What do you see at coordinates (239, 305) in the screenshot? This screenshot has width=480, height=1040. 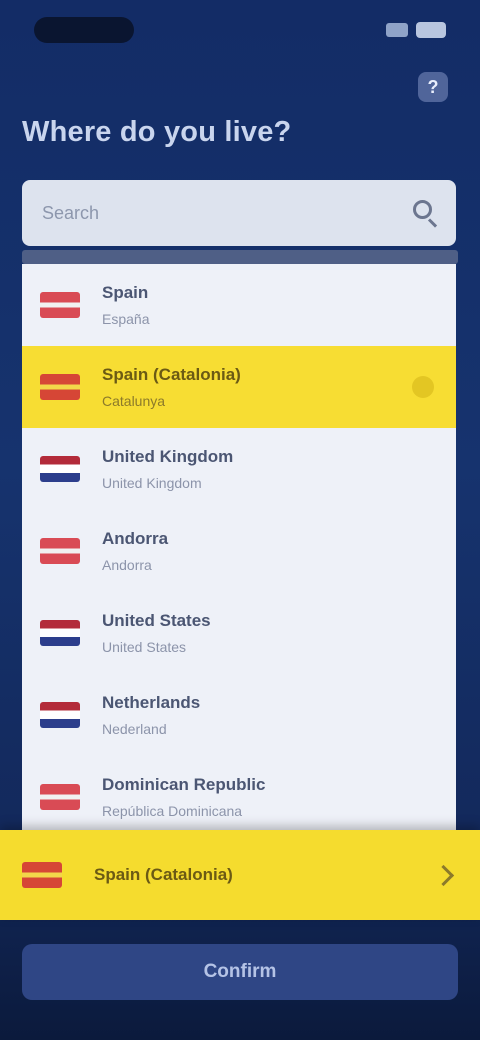 I see `list-item: Spain España` at bounding box center [239, 305].